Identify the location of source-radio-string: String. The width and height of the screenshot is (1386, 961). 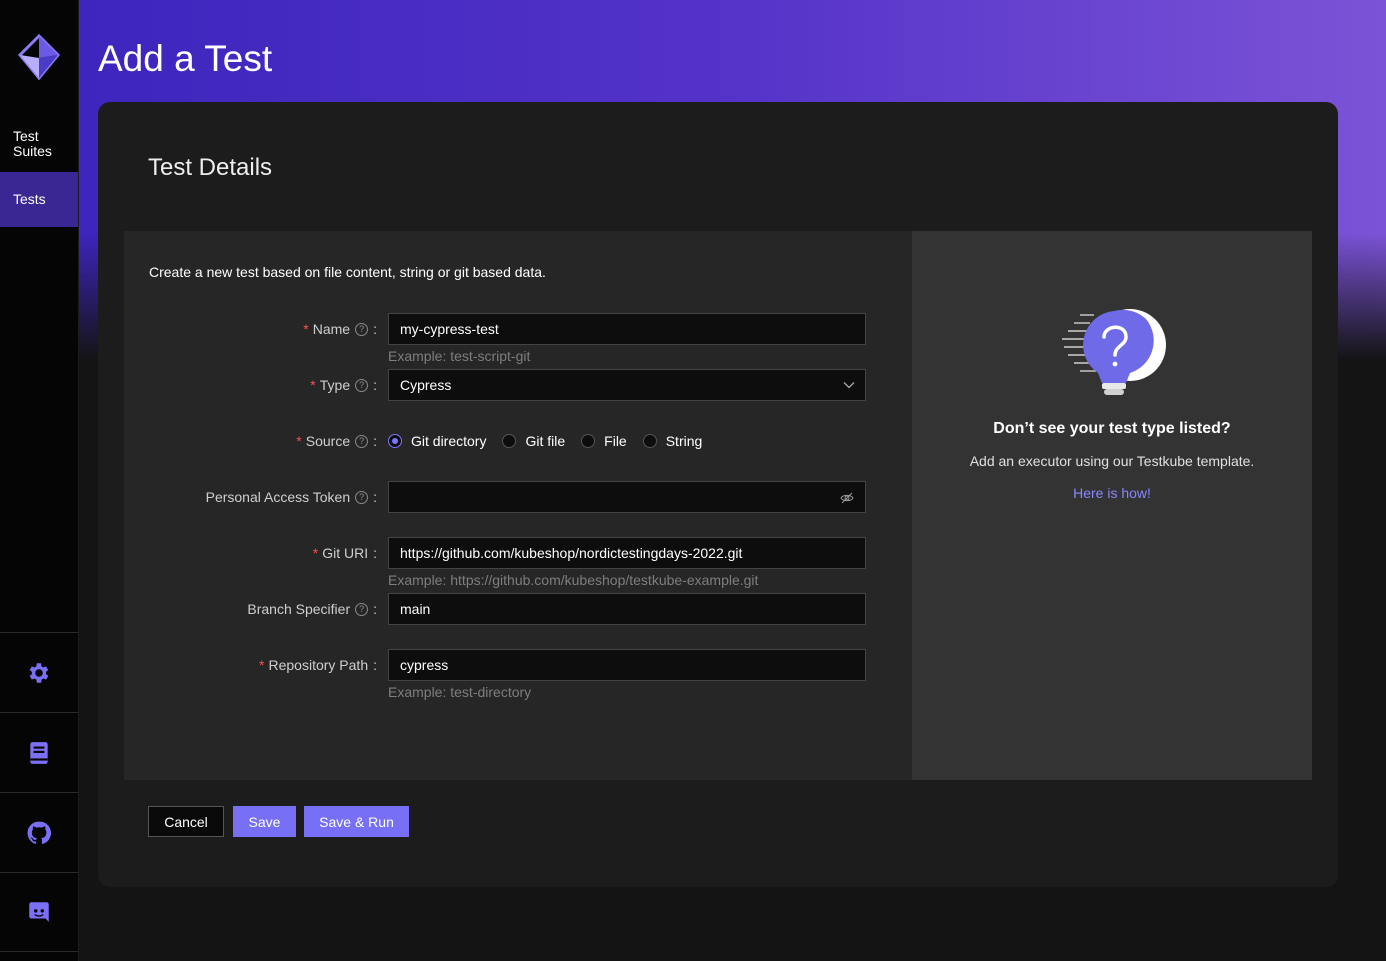
(672, 441).